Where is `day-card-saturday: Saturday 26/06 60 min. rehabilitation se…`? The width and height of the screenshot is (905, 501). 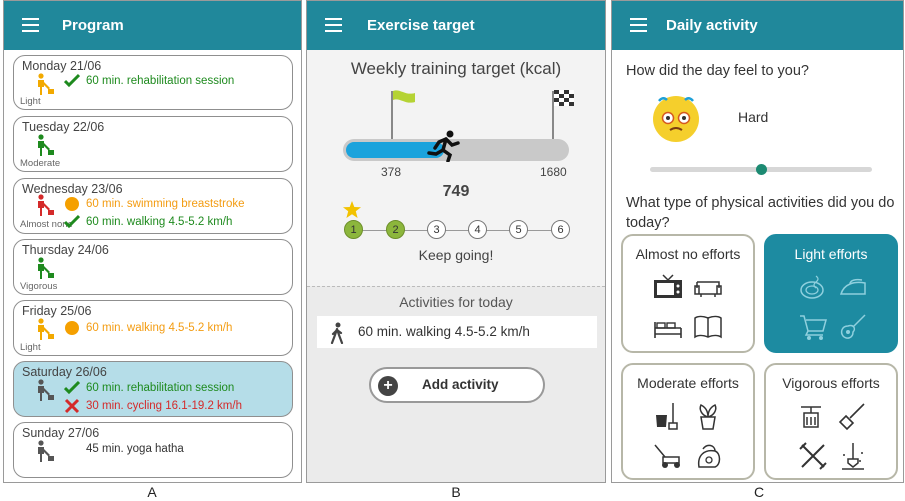
day-card-saturday: Saturday 26/06 60 min. rehabilitation se… is located at coordinates (153, 389).